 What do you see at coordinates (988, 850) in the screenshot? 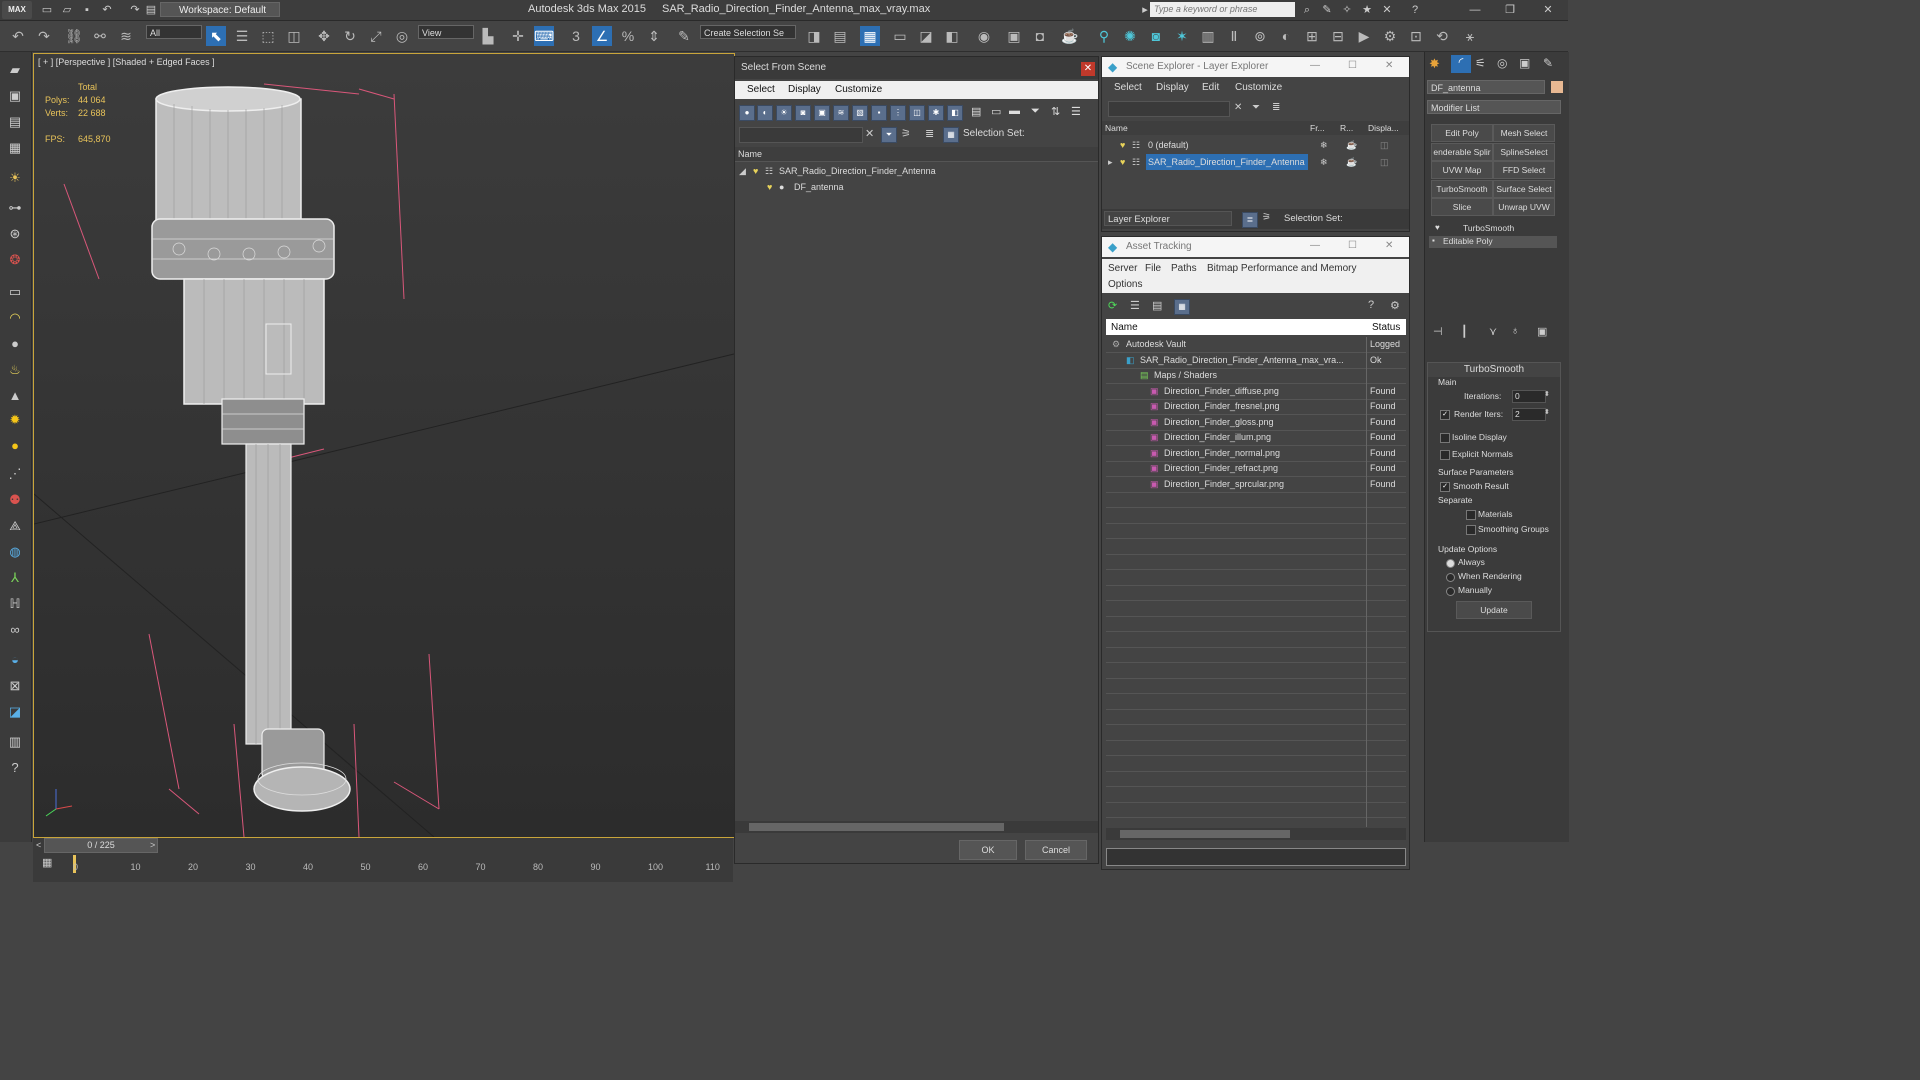
I see `ok-button: OK` at bounding box center [988, 850].